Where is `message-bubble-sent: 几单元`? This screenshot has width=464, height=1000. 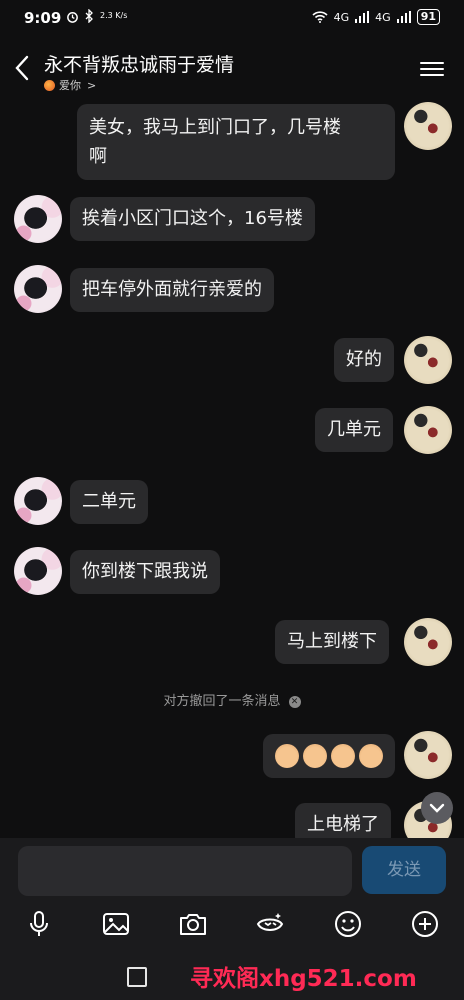 message-bubble-sent: 几单元 is located at coordinates (354, 430).